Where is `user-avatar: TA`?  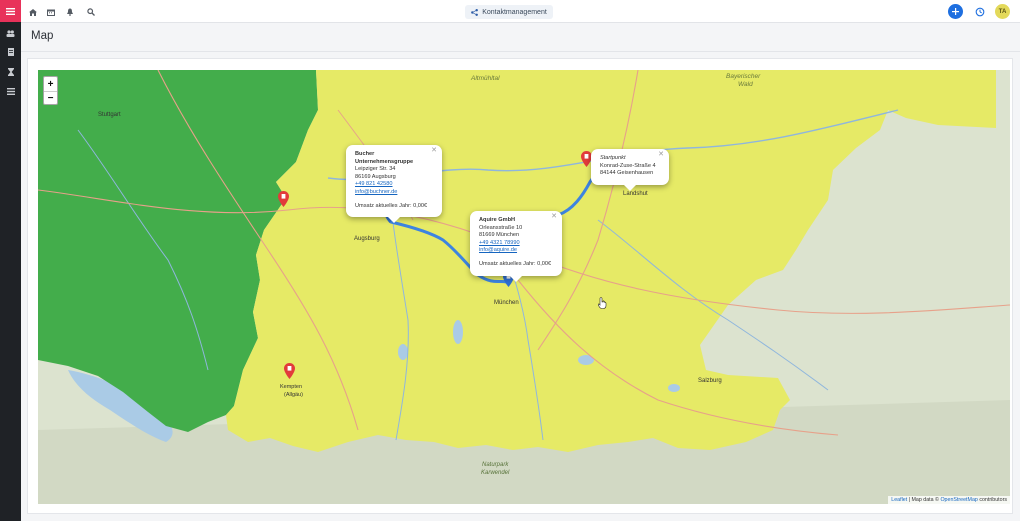
user-avatar: TA is located at coordinates (1002, 11).